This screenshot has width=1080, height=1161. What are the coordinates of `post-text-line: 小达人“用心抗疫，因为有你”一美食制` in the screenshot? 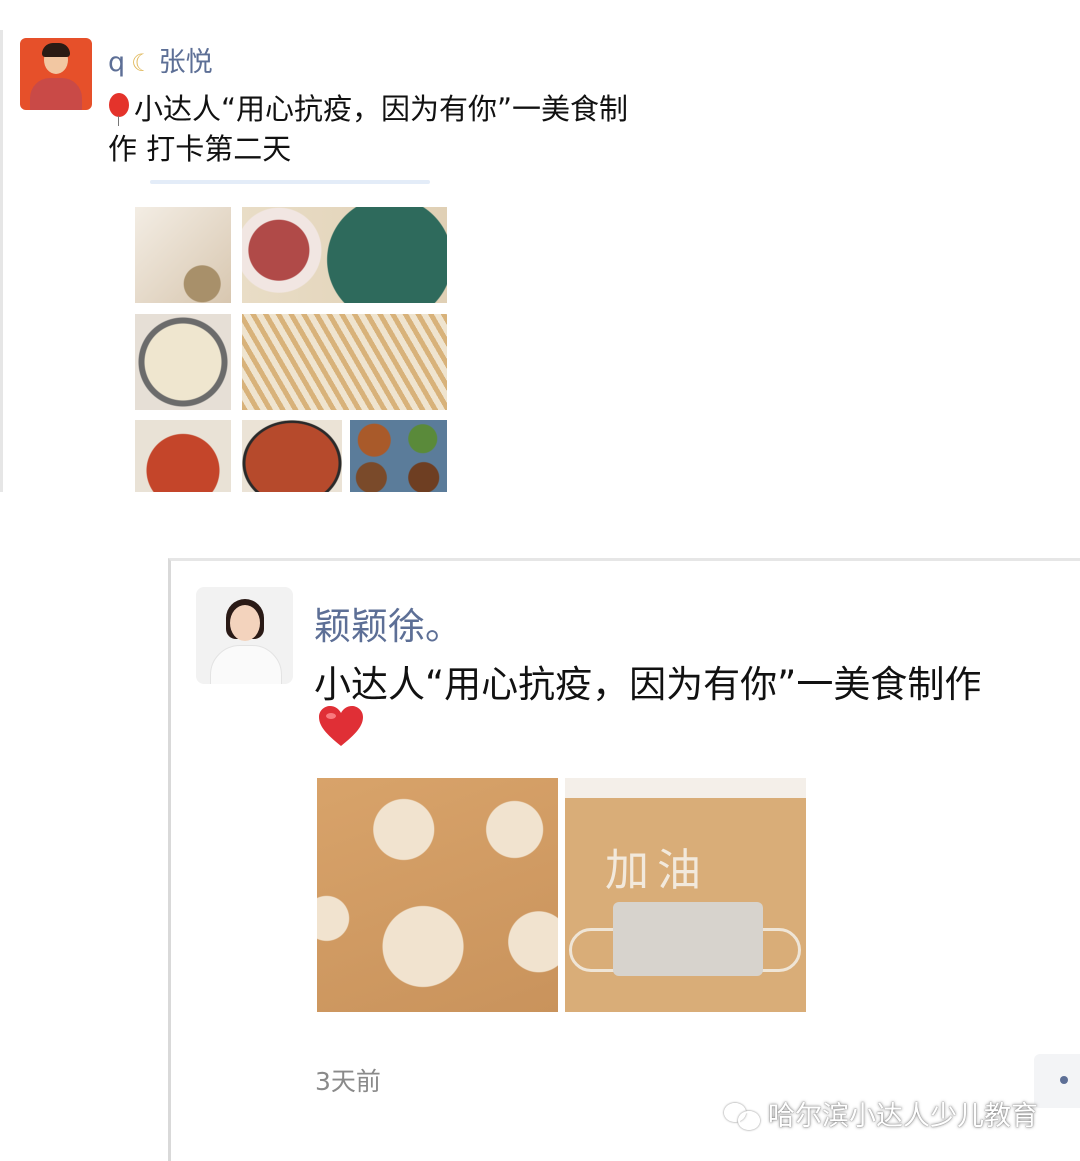 It's located at (368, 107).